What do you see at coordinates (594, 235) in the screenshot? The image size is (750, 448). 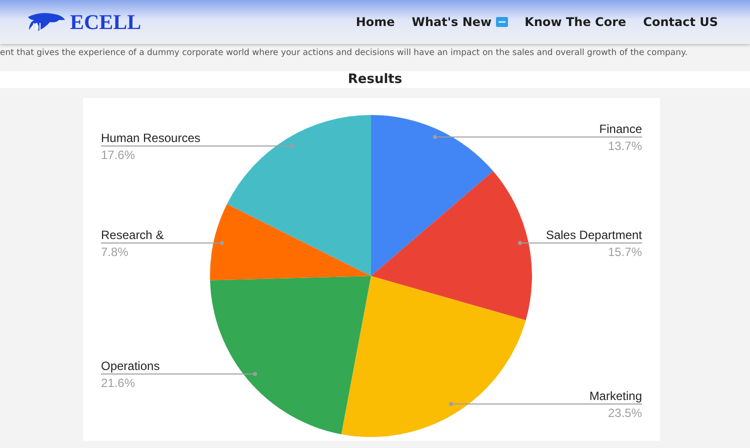 I see `slice-label: Sales Department` at bounding box center [594, 235].